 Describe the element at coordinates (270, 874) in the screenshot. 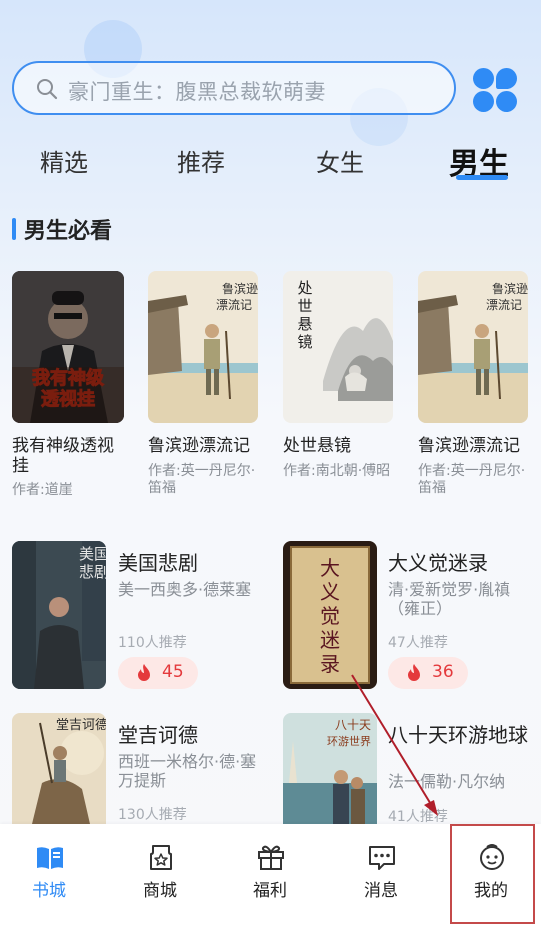

I see `nav-item-benefits: 福利` at that location.